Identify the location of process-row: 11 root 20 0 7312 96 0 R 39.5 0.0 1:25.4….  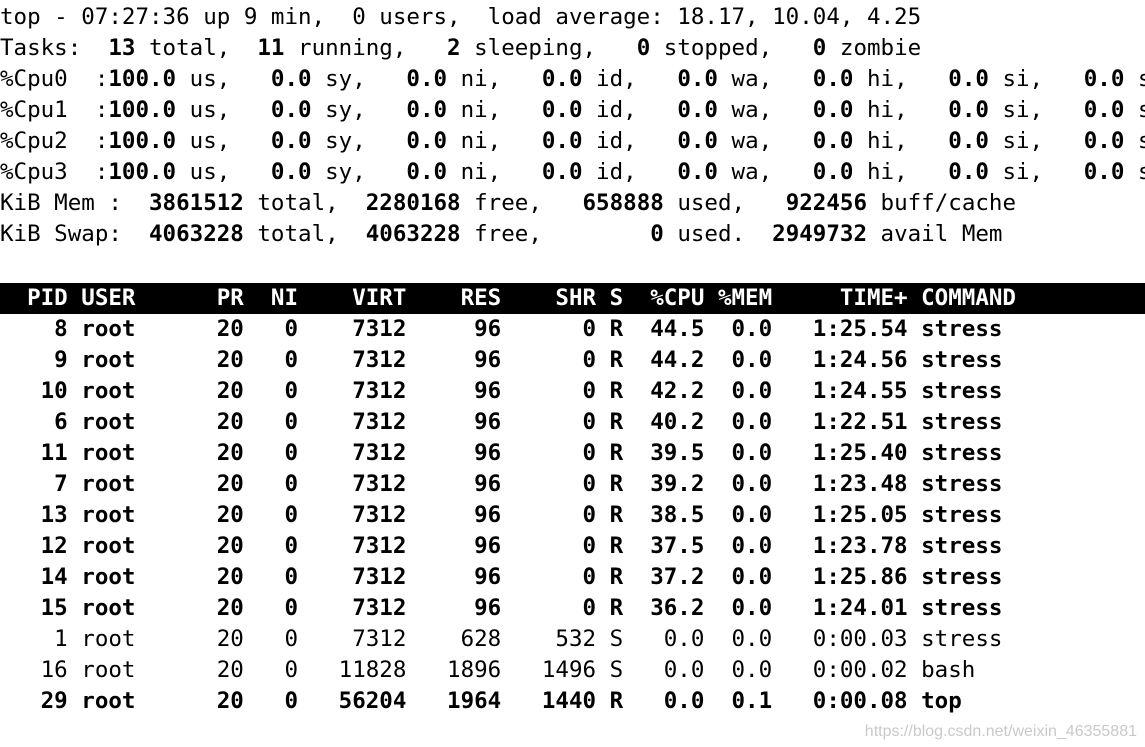
(501, 453).